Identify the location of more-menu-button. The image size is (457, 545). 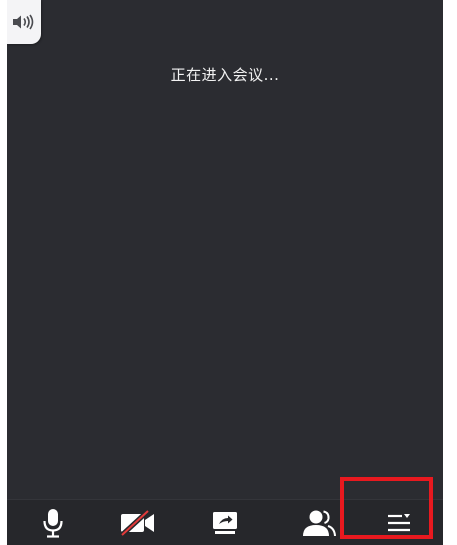
(399, 522).